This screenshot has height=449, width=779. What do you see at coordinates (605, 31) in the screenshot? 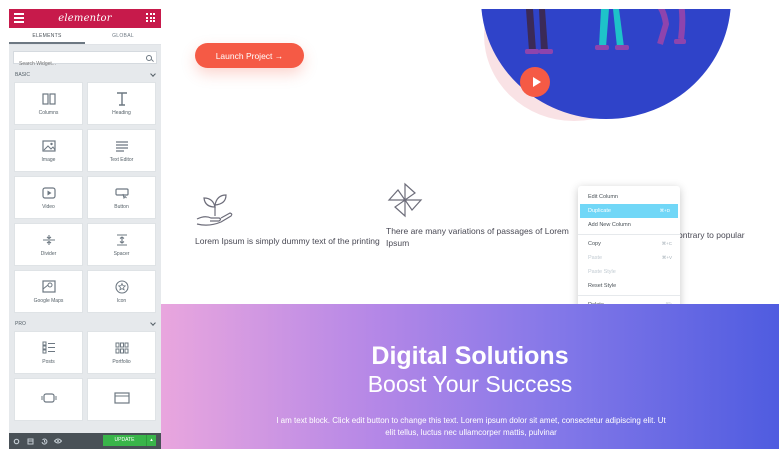
I see `people-illustration` at bounding box center [605, 31].